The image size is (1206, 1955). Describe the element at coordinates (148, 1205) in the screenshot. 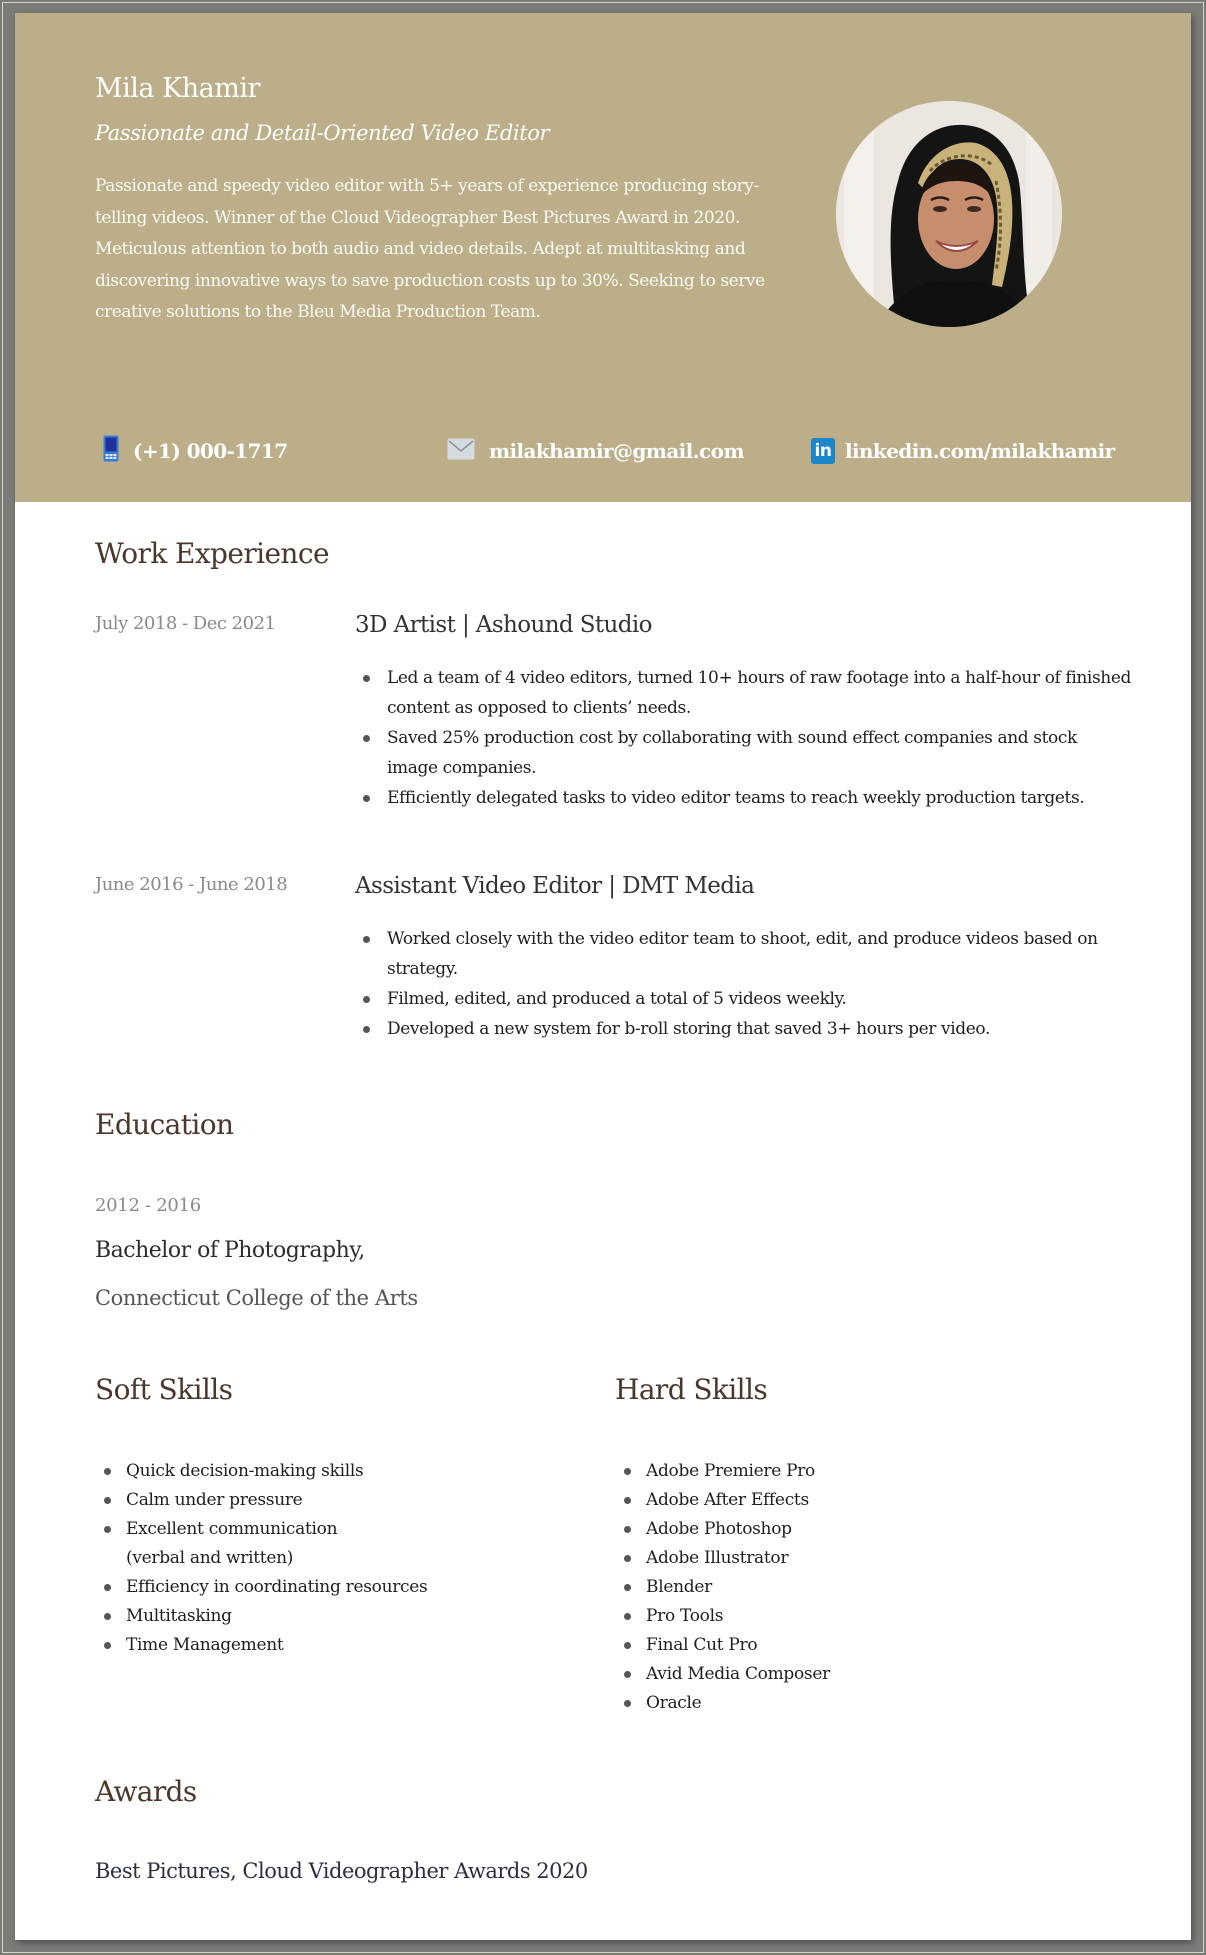

I see `education-dates: 2012 - 2016` at that location.